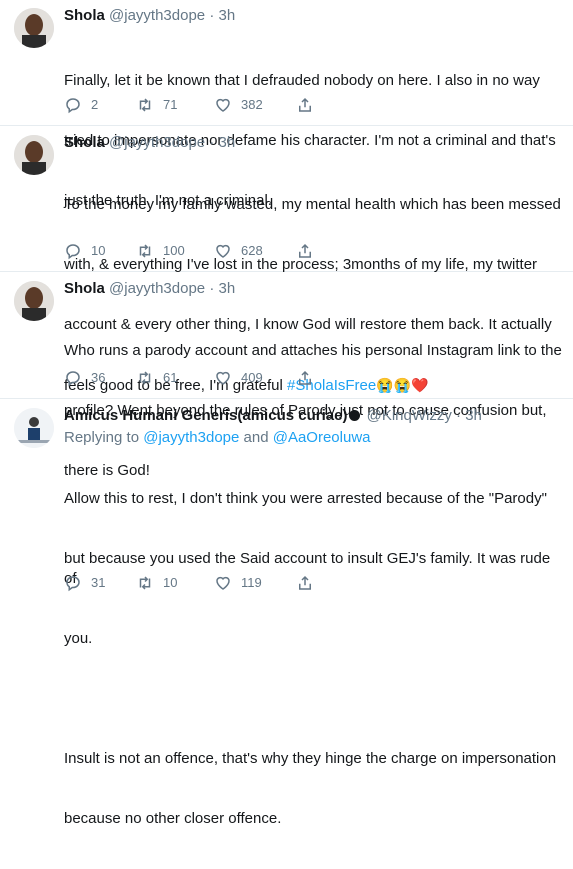 This screenshot has width=573, height=869. Describe the element at coordinates (98, 377) in the screenshot. I see `reply-count: 36` at that location.